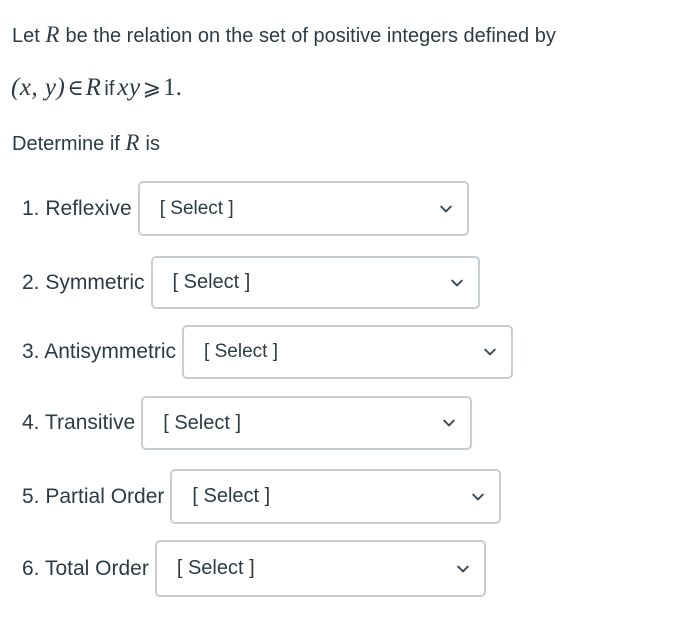 Image resolution: width=693 pixels, height=637 pixels. What do you see at coordinates (85, 568) in the screenshot?
I see `property-label-total-order: 6. Total Order` at bounding box center [85, 568].